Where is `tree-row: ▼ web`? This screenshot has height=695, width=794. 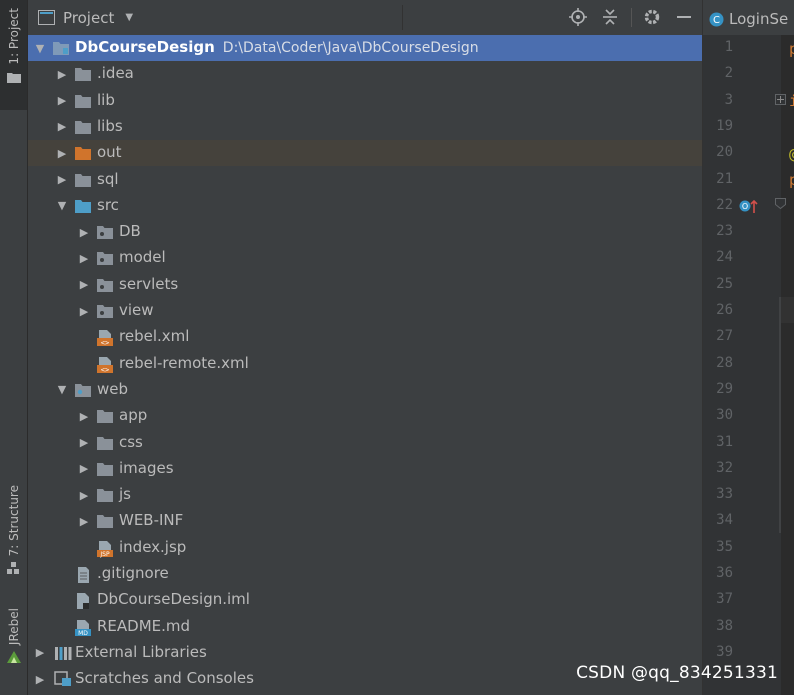 tree-row: ▼ web is located at coordinates (365, 390).